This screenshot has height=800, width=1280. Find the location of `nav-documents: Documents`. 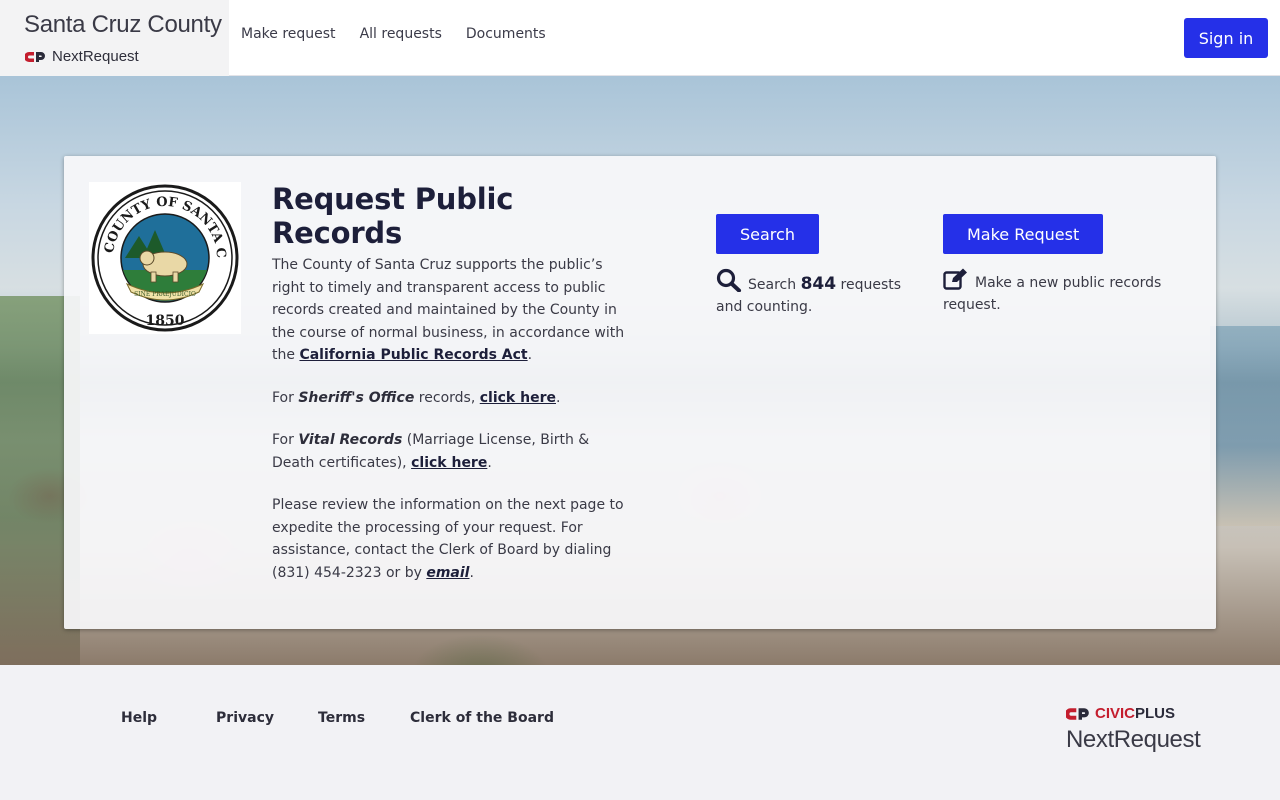

nav-documents: Documents is located at coordinates (506, 34).